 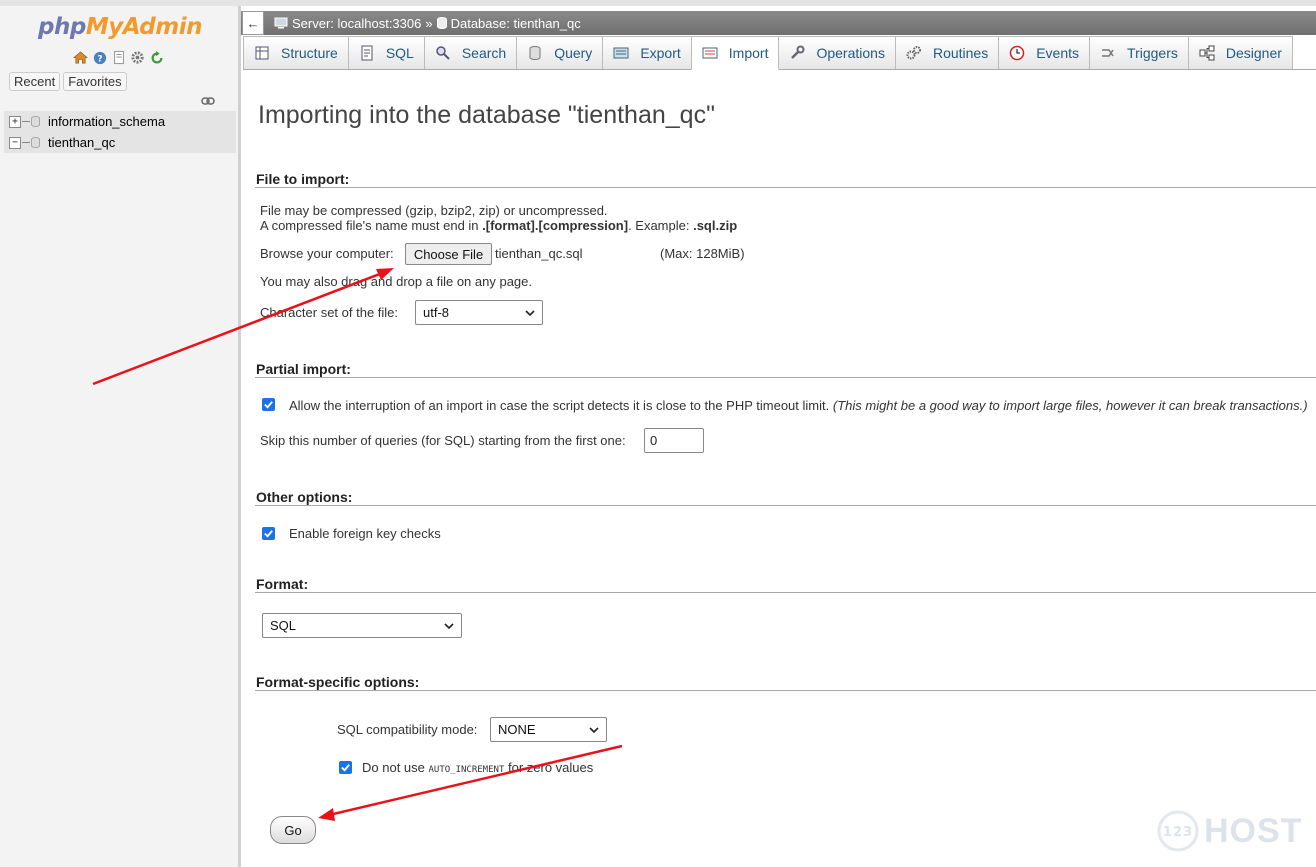 What do you see at coordinates (674, 440) in the screenshot?
I see `skip-queries-input: 0` at bounding box center [674, 440].